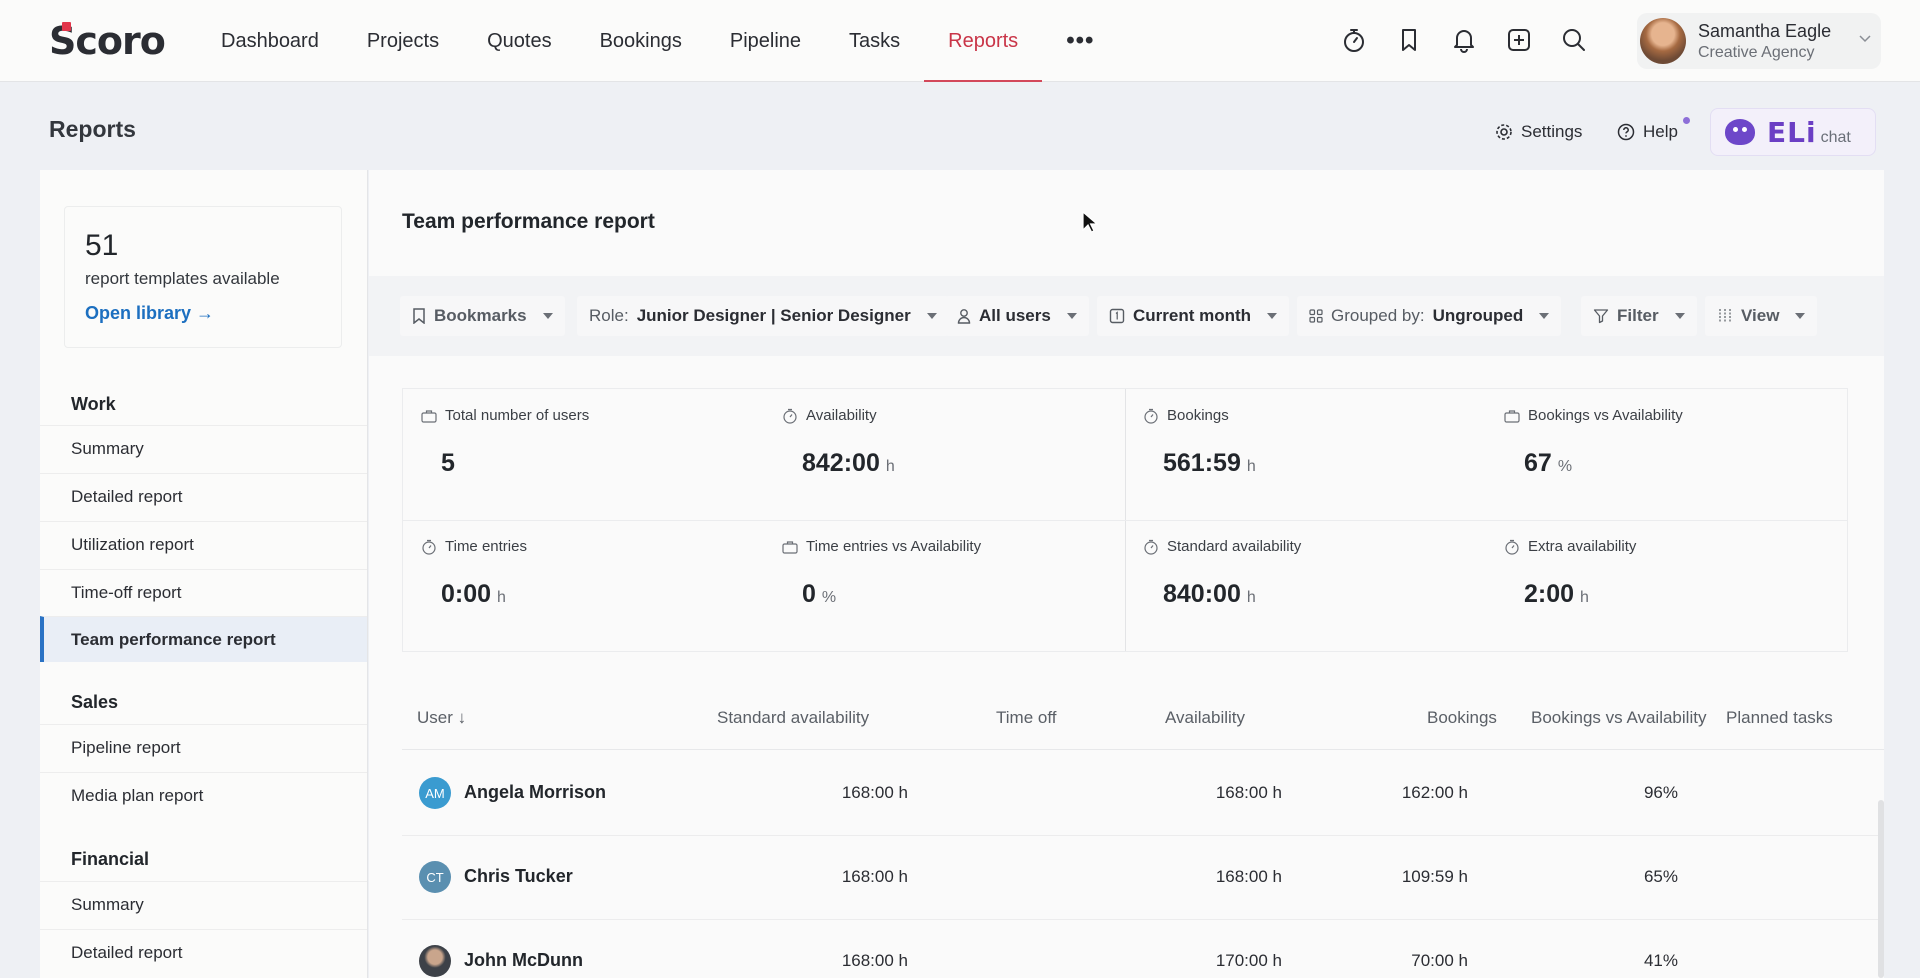 The width and height of the screenshot is (1920, 978). I want to click on column-time-off: Time off, so click(1026, 718).